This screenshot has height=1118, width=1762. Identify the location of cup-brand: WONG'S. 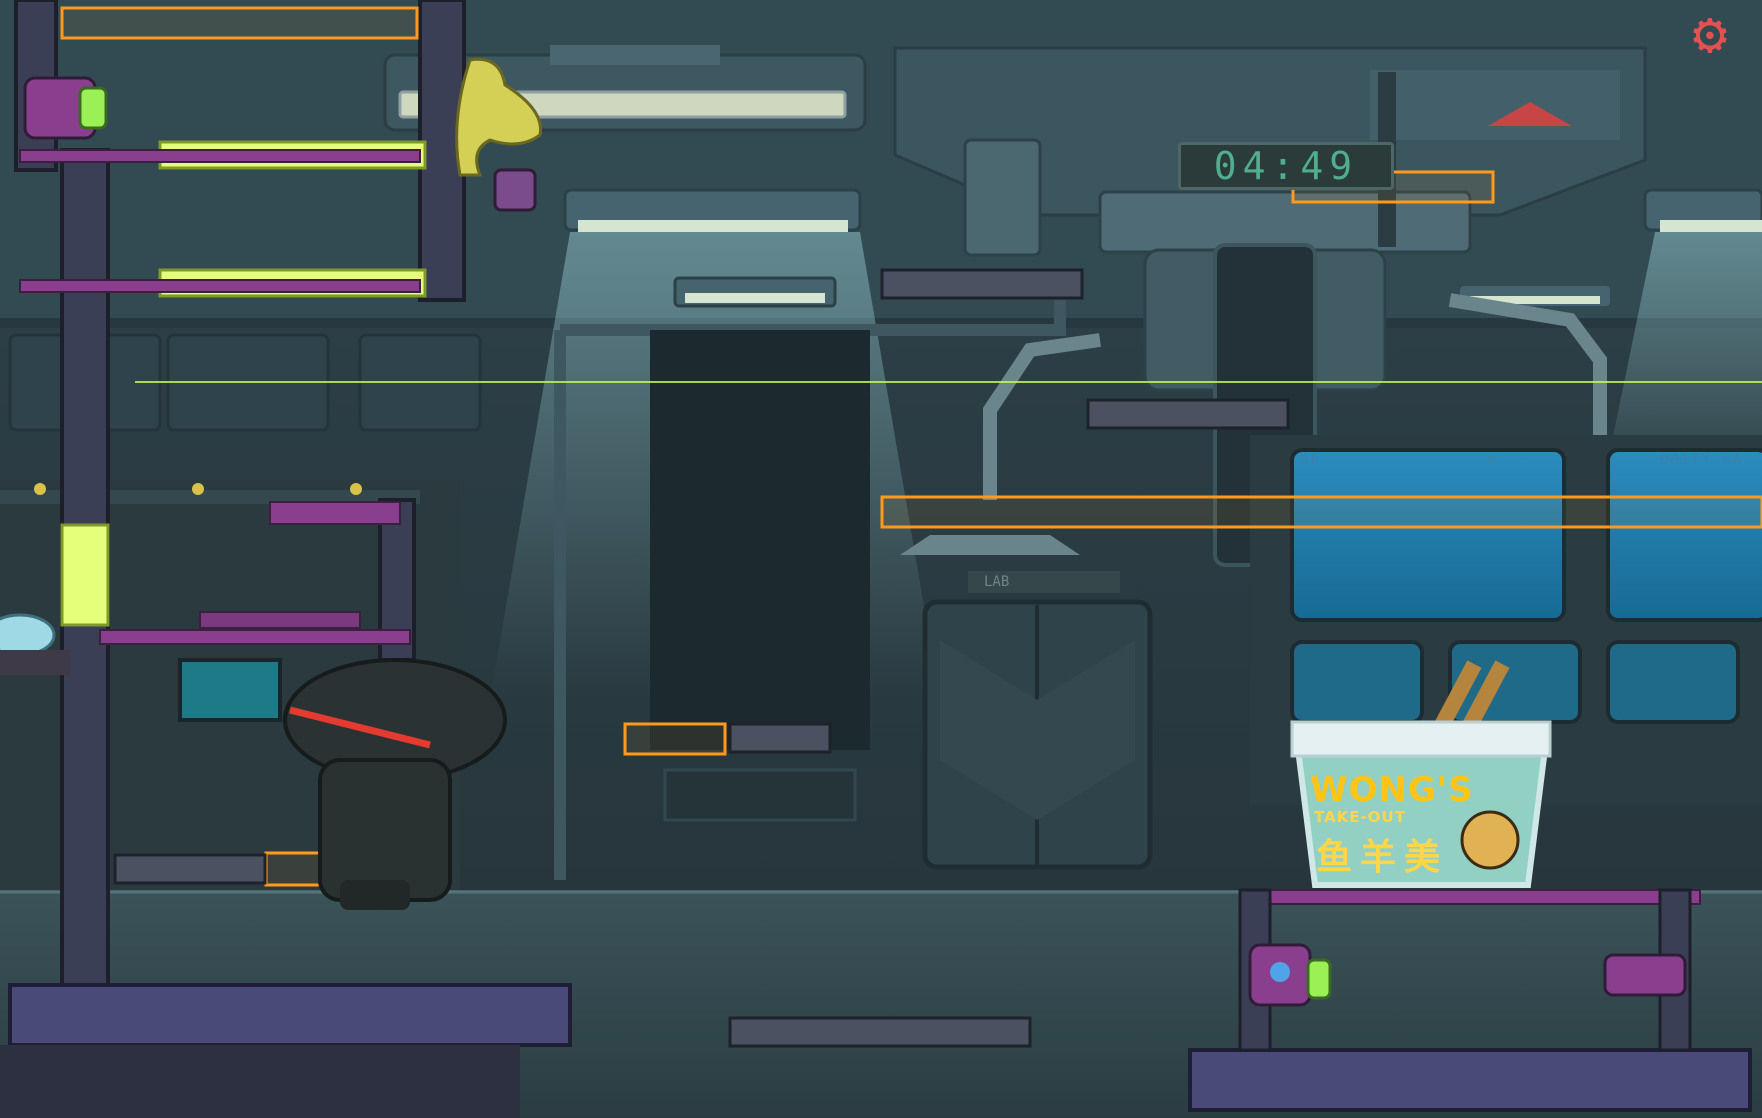
(1392, 790).